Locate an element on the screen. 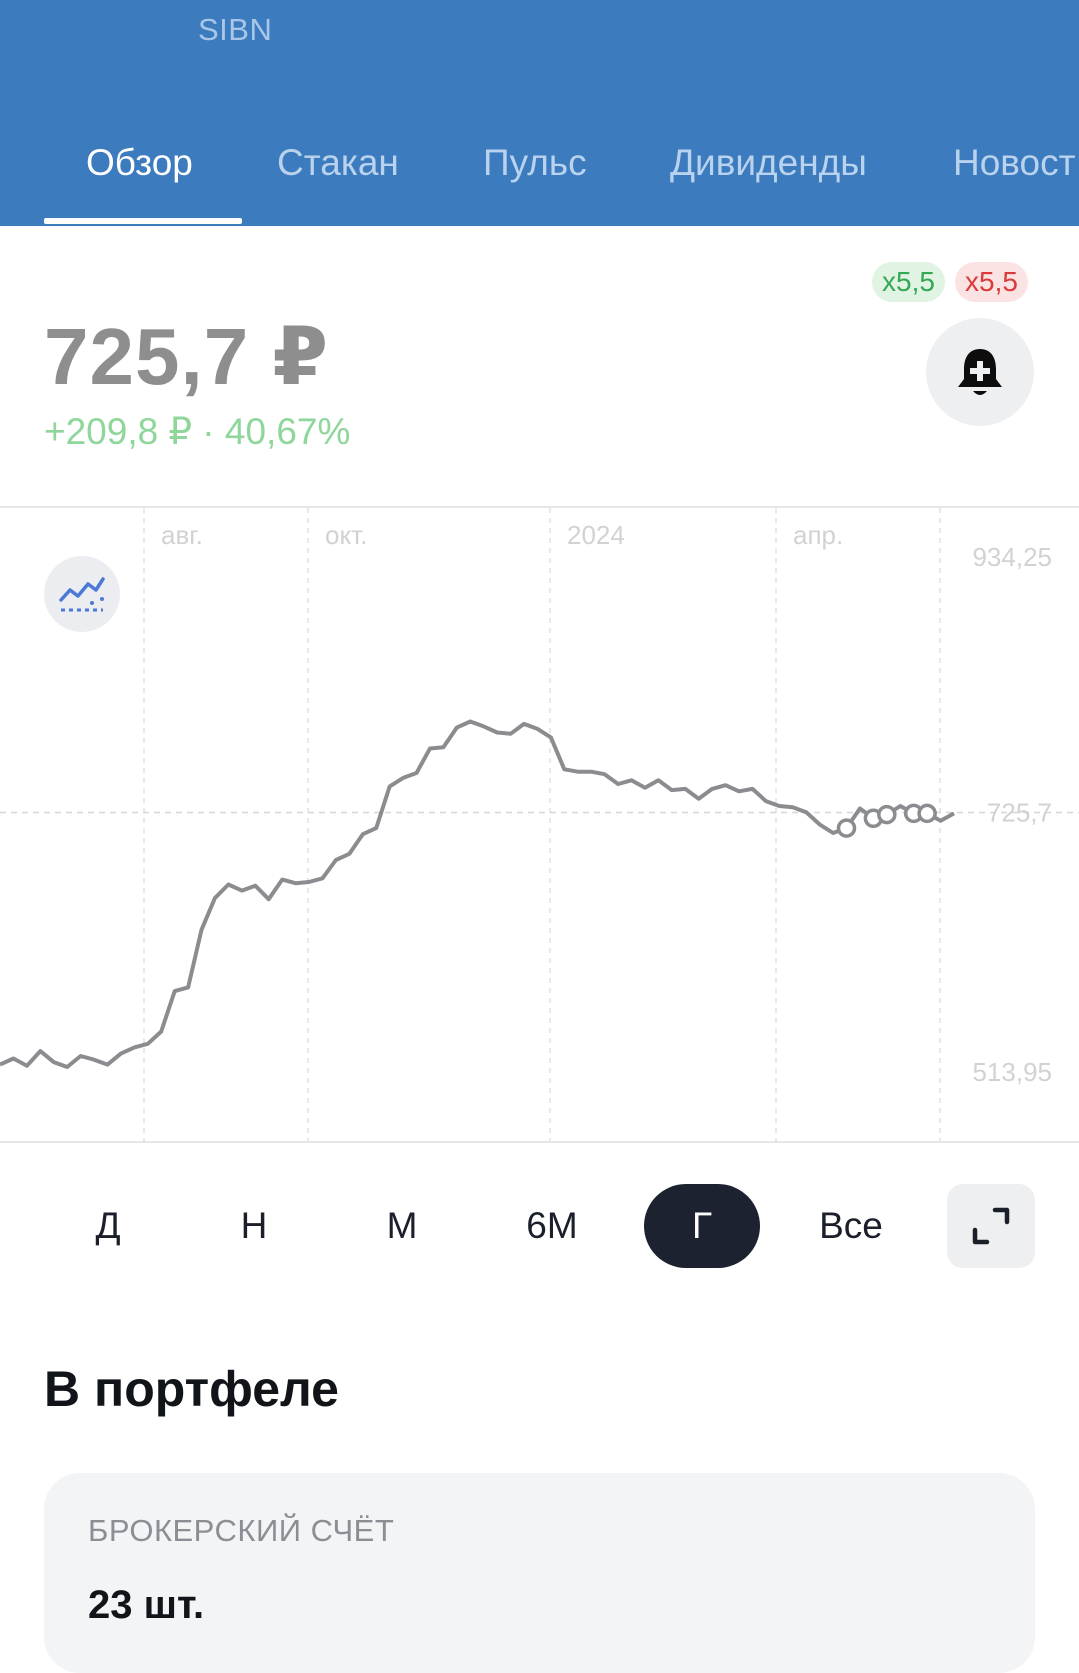 Image resolution: width=1079 pixels, height=1673 pixels. y-tick-label: 934,25 is located at coordinates (1012, 557).